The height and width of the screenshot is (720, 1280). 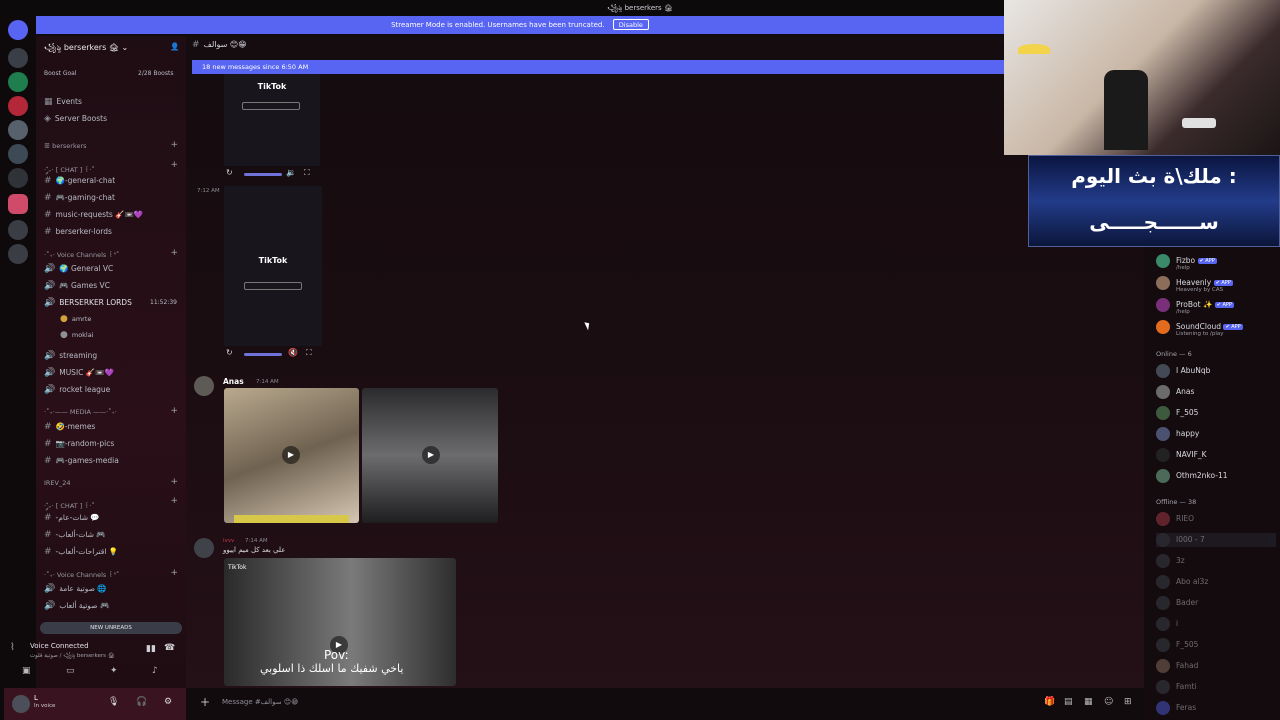 What do you see at coordinates (1088, 702) in the screenshot?
I see `sticker-icon: ▦` at bounding box center [1088, 702].